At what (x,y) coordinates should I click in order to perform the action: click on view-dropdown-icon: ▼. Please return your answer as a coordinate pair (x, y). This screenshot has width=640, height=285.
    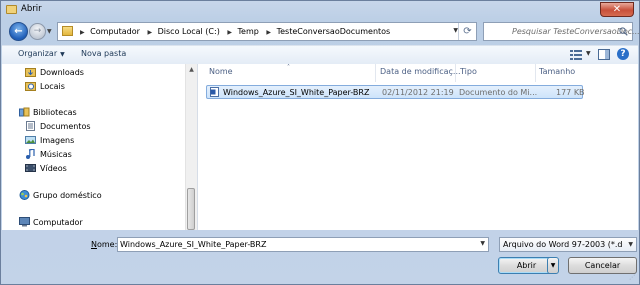
    Looking at the image, I should click on (588, 53).